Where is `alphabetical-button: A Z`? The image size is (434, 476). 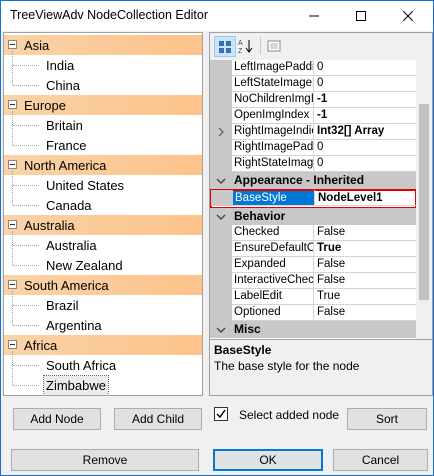 alphabetical-button: A Z is located at coordinates (246, 45).